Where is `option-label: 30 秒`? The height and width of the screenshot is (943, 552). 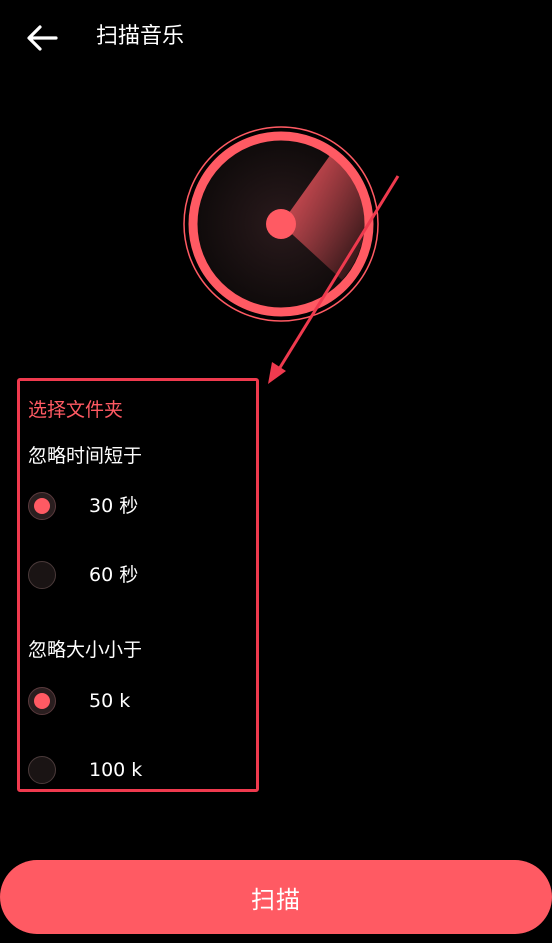
option-label: 30 秒 is located at coordinates (114, 506).